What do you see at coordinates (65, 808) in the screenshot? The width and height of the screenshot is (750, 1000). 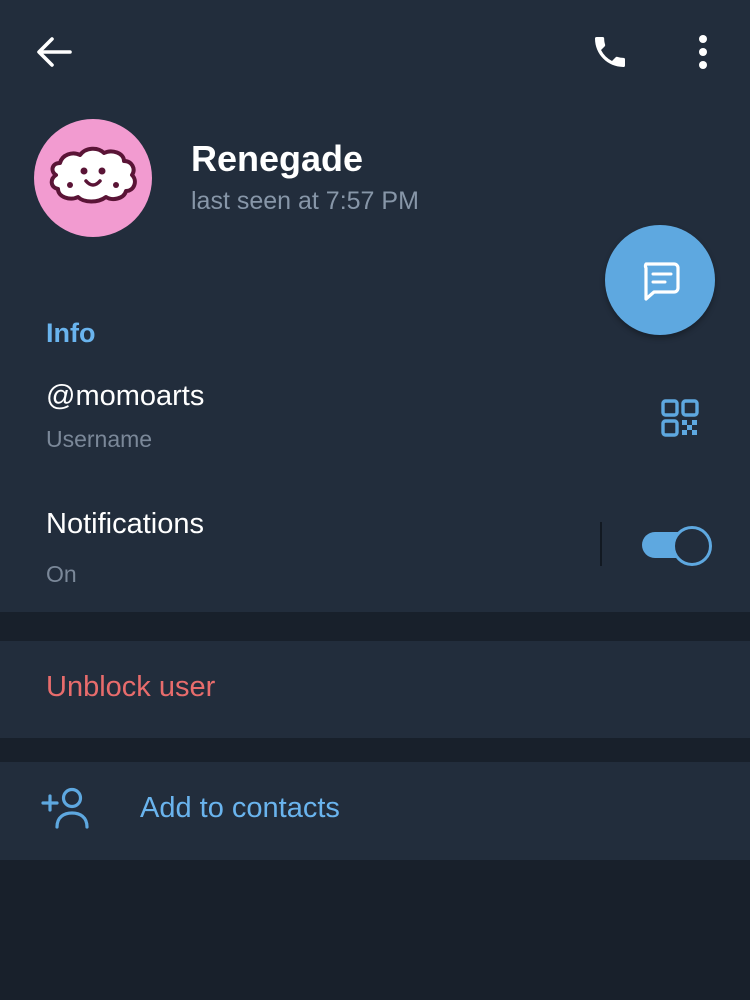 I see `add-person-icon` at bounding box center [65, 808].